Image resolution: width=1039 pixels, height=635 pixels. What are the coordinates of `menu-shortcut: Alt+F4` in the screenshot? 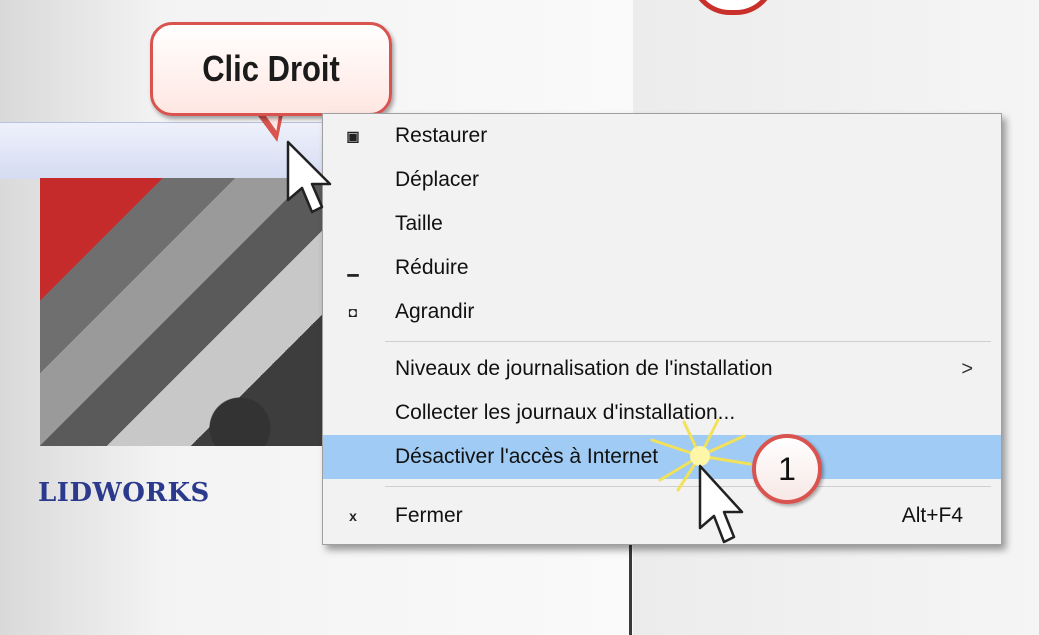 It's located at (932, 515).